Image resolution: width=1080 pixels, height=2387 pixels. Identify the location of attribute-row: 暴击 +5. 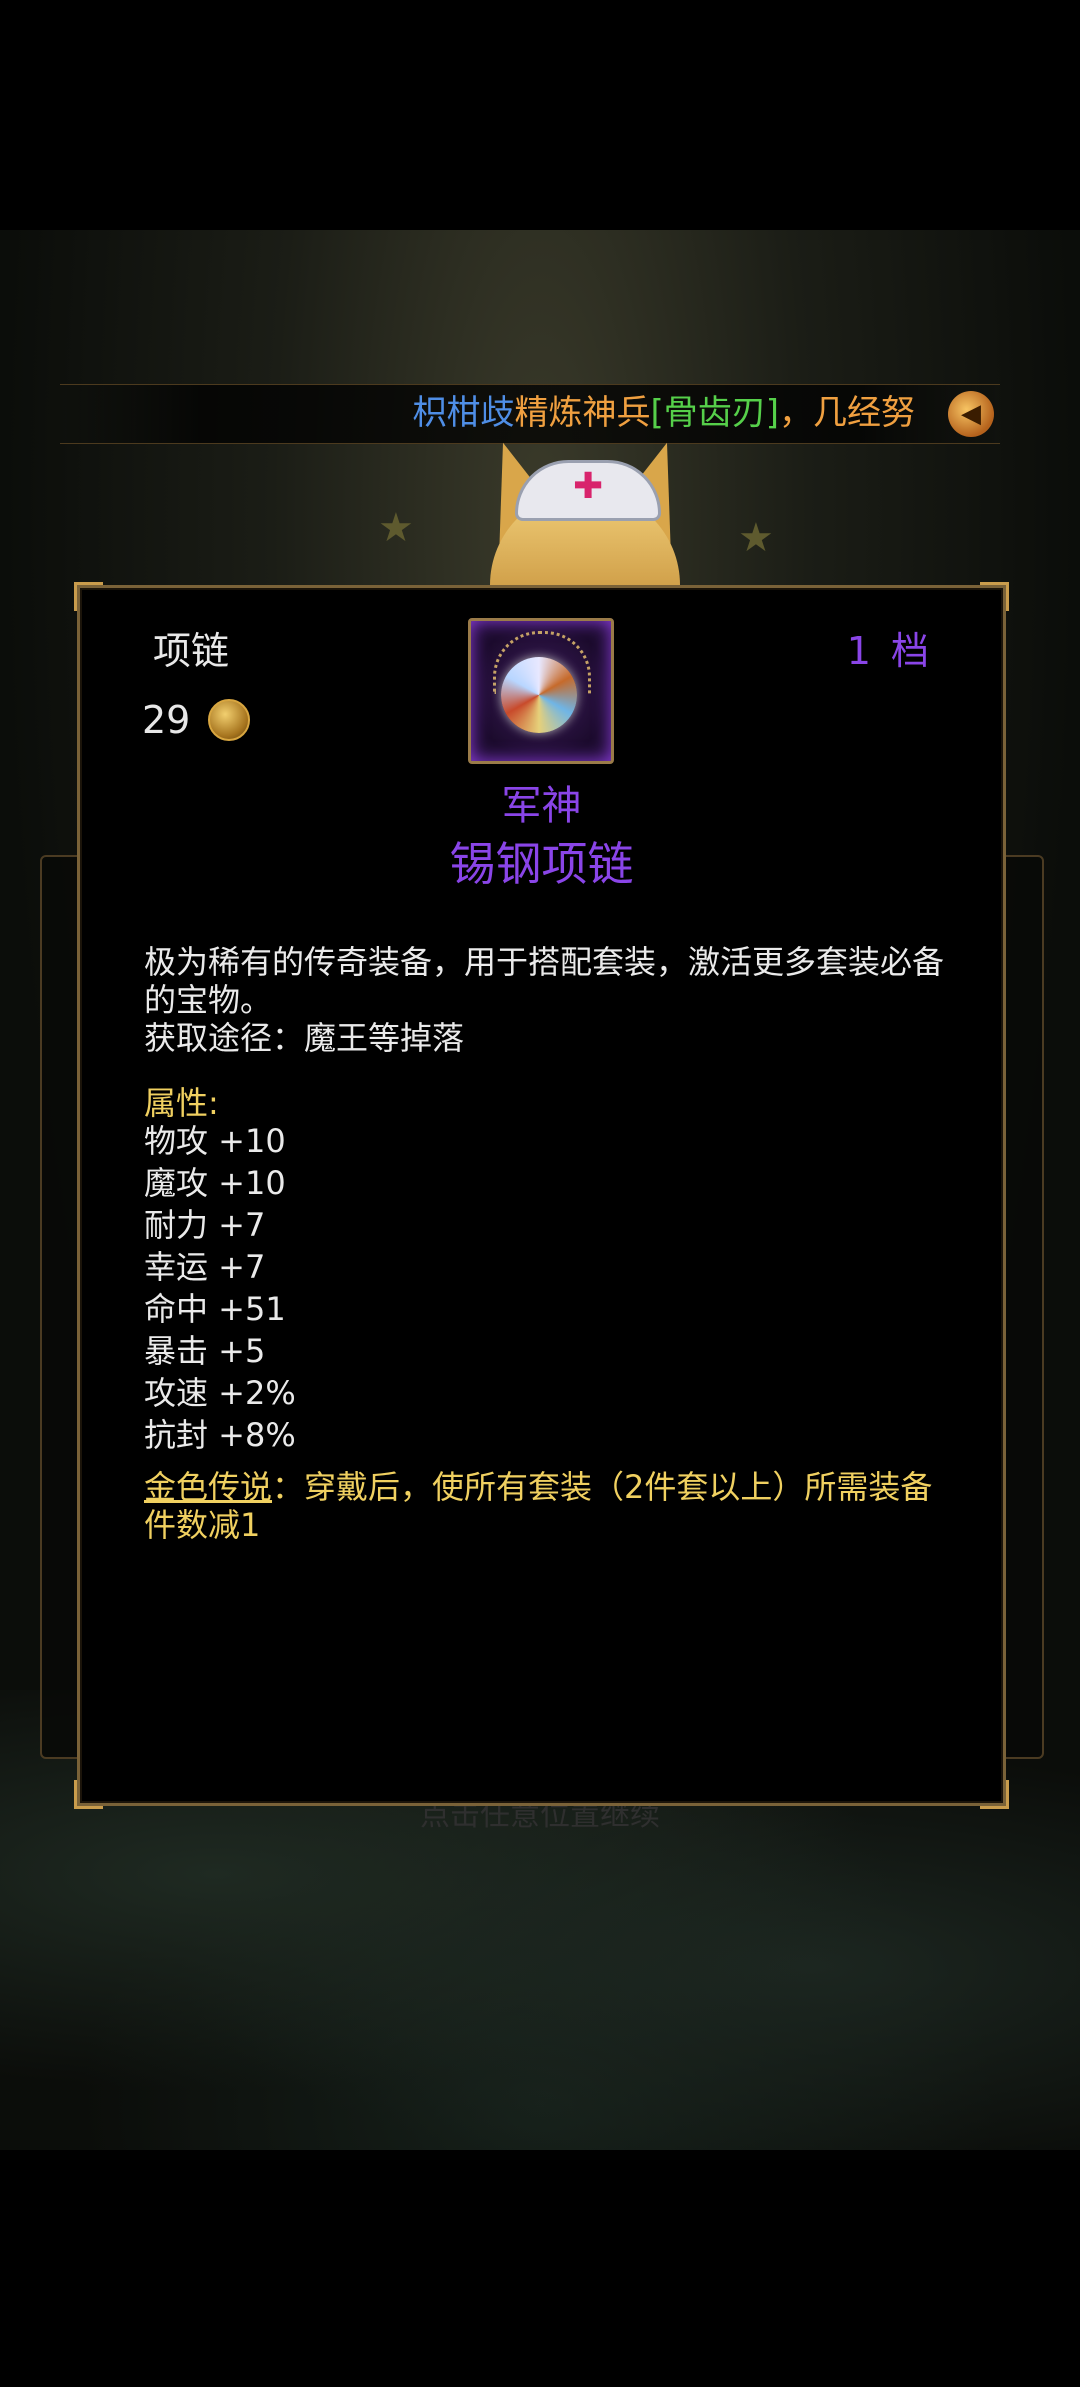
(205, 1351).